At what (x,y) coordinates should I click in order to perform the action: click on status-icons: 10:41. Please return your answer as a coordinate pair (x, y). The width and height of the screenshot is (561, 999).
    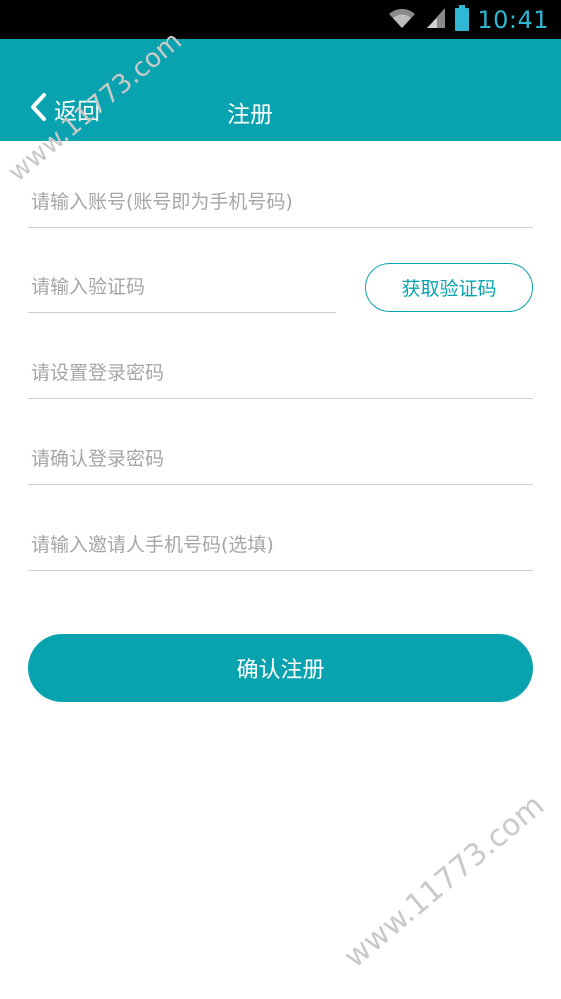
    Looking at the image, I should click on (468, 20).